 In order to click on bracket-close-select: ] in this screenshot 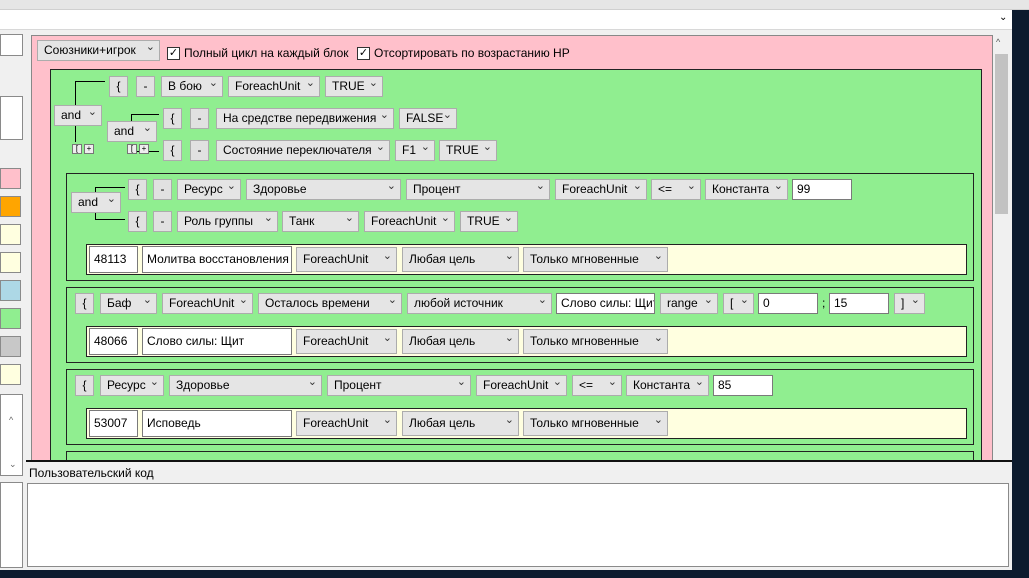, I will do `click(909, 303)`.